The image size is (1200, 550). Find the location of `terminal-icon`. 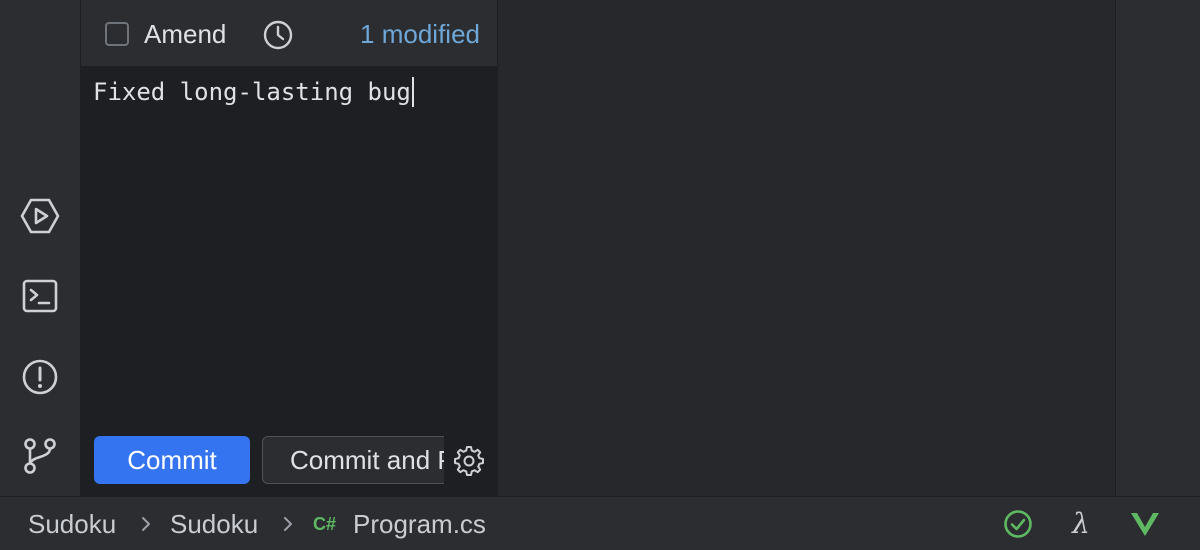

terminal-icon is located at coordinates (40, 296).